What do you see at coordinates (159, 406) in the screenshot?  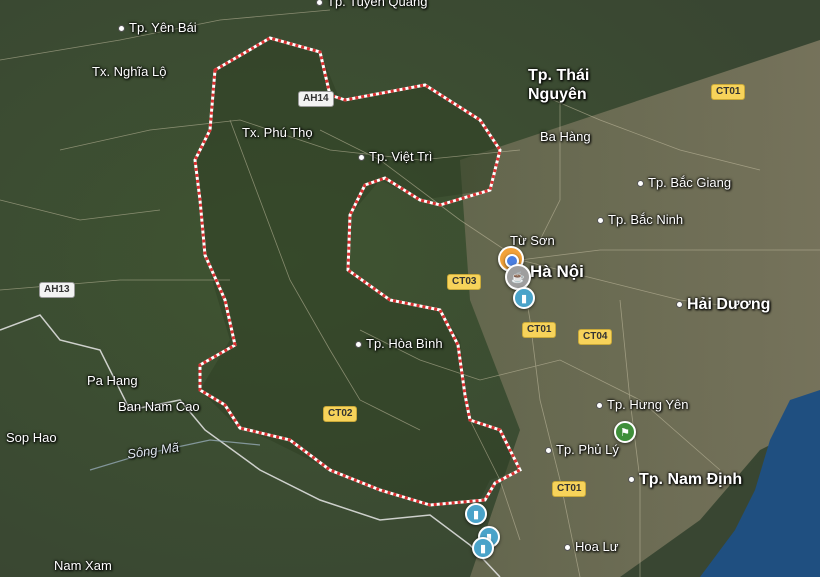 I see `label-ban-nam-cao: Ban Nam Cao` at bounding box center [159, 406].